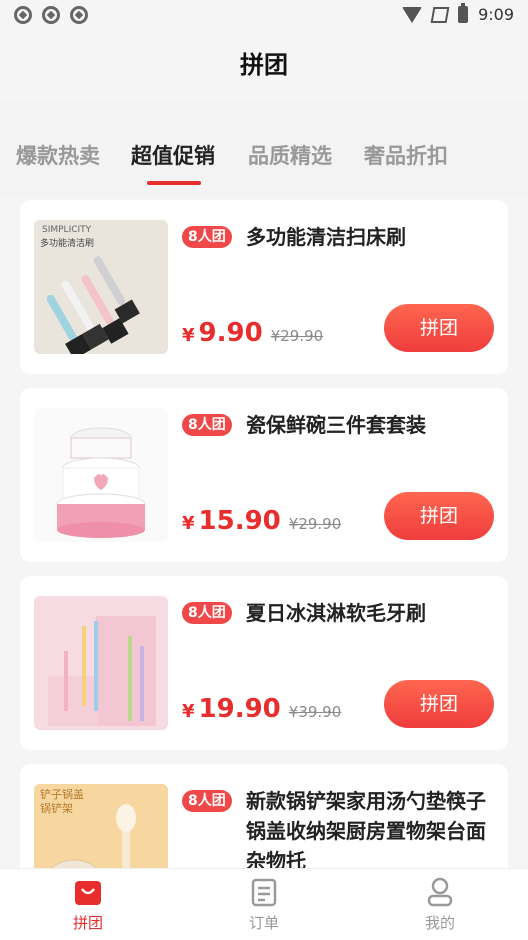 The image size is (528, 940). I want to click on product-image-brand: SIMPLICITY, so click(67, 230).